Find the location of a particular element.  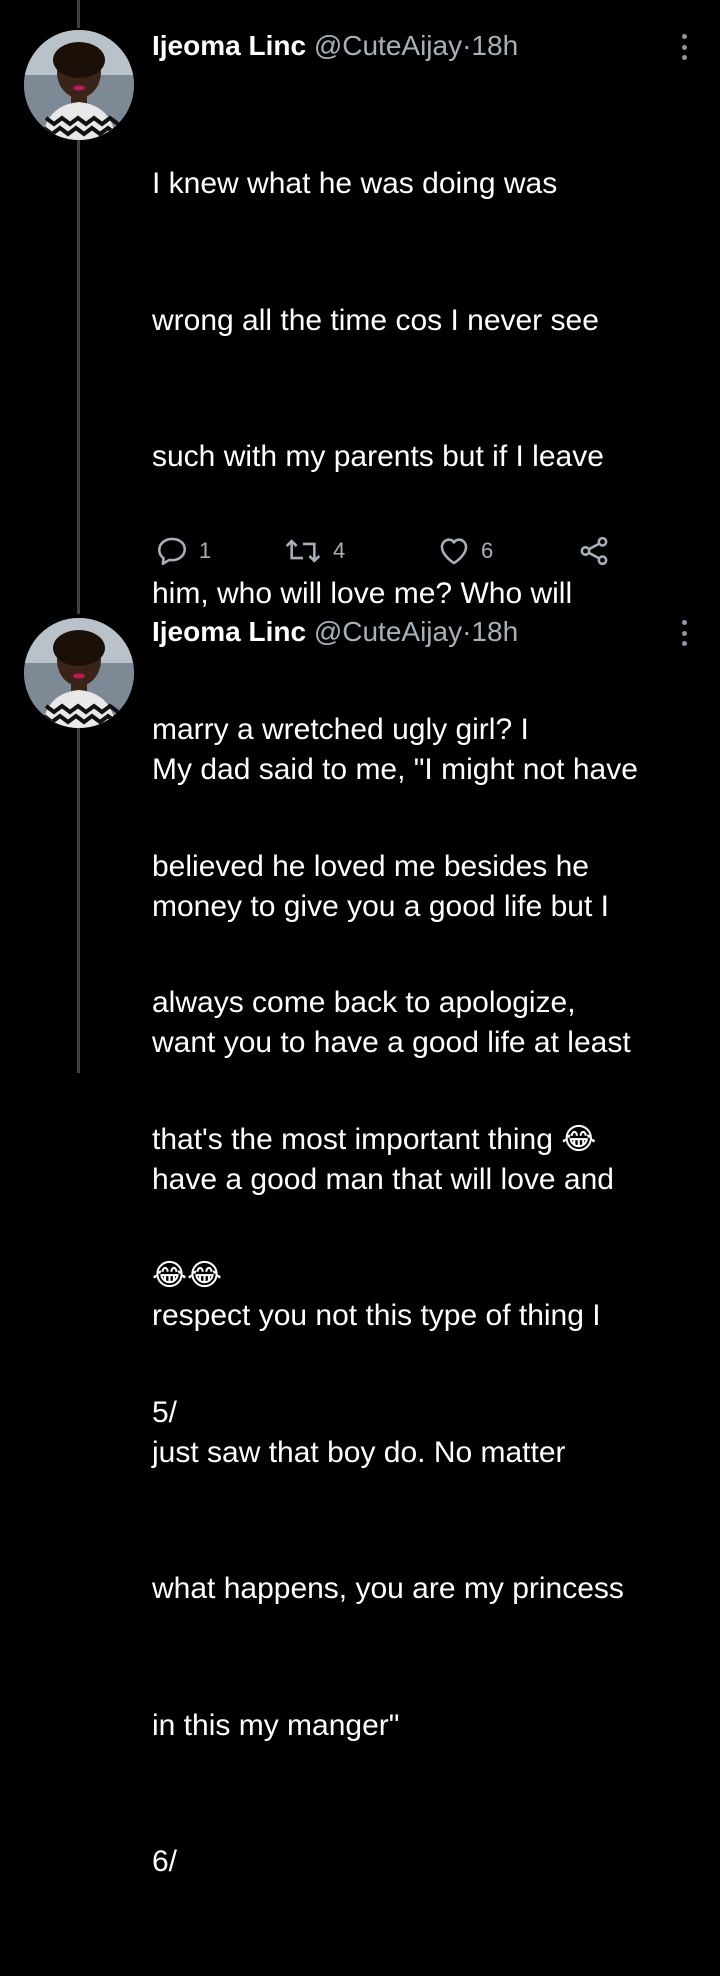

reply-button: 1 is located at coordinates (183, 551).